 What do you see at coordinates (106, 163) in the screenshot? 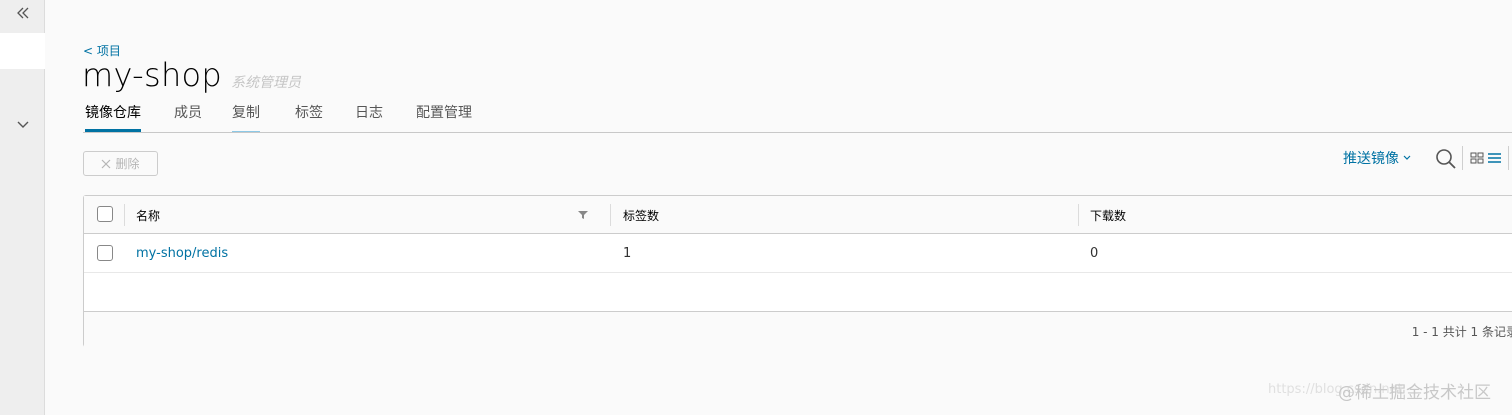
I see `close-icon` at bounding box center [106, 163].